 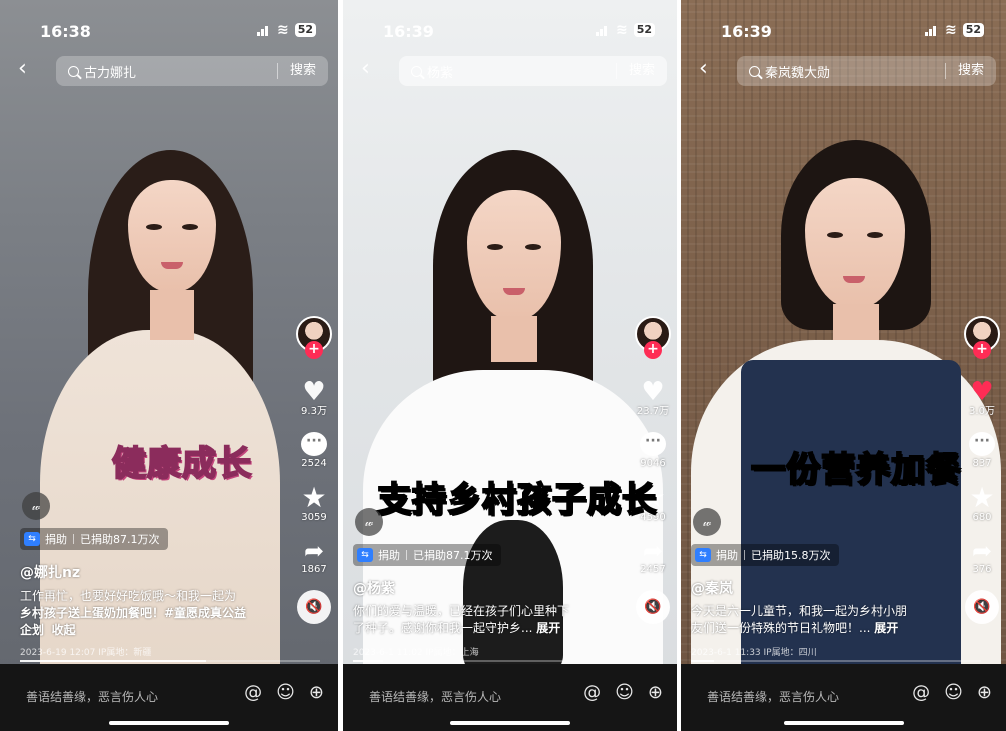 What do you see at coordinates (64, 630) in the screenshot?
I see `collapse-link: 收起` at bounding box center [64, 630].